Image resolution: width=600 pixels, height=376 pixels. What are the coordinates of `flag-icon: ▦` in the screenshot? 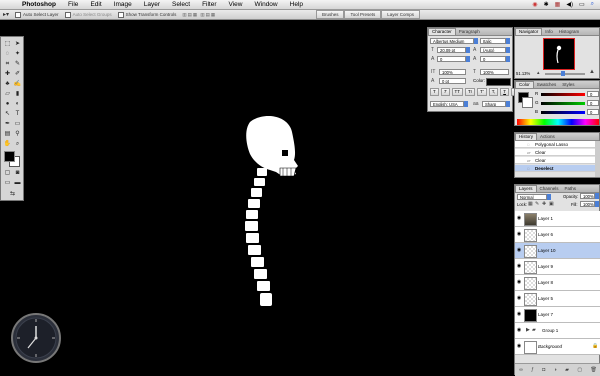 It's located at (558, 4).